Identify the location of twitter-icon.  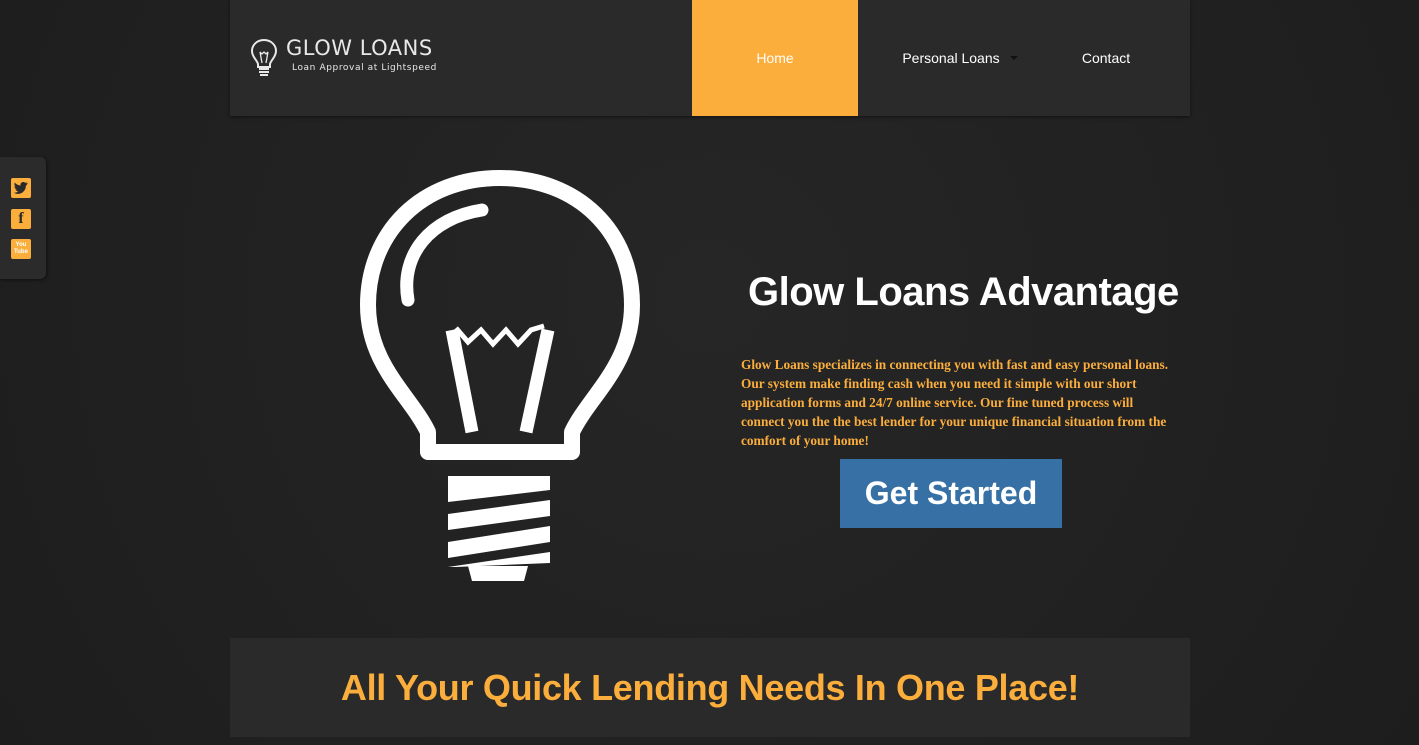
(21, 188).